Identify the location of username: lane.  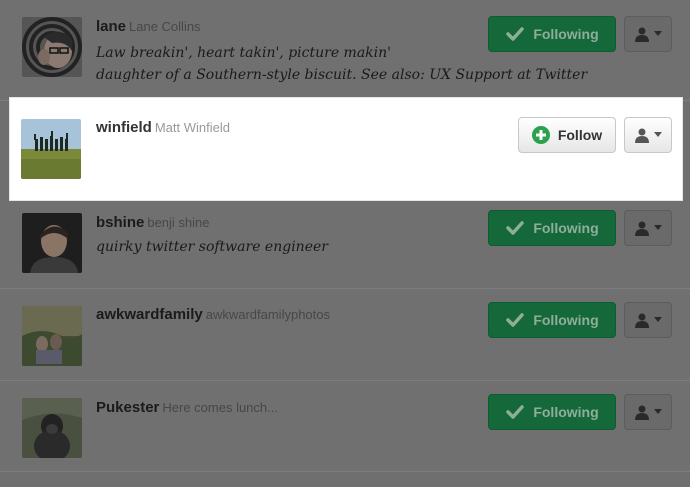
(111, 26).